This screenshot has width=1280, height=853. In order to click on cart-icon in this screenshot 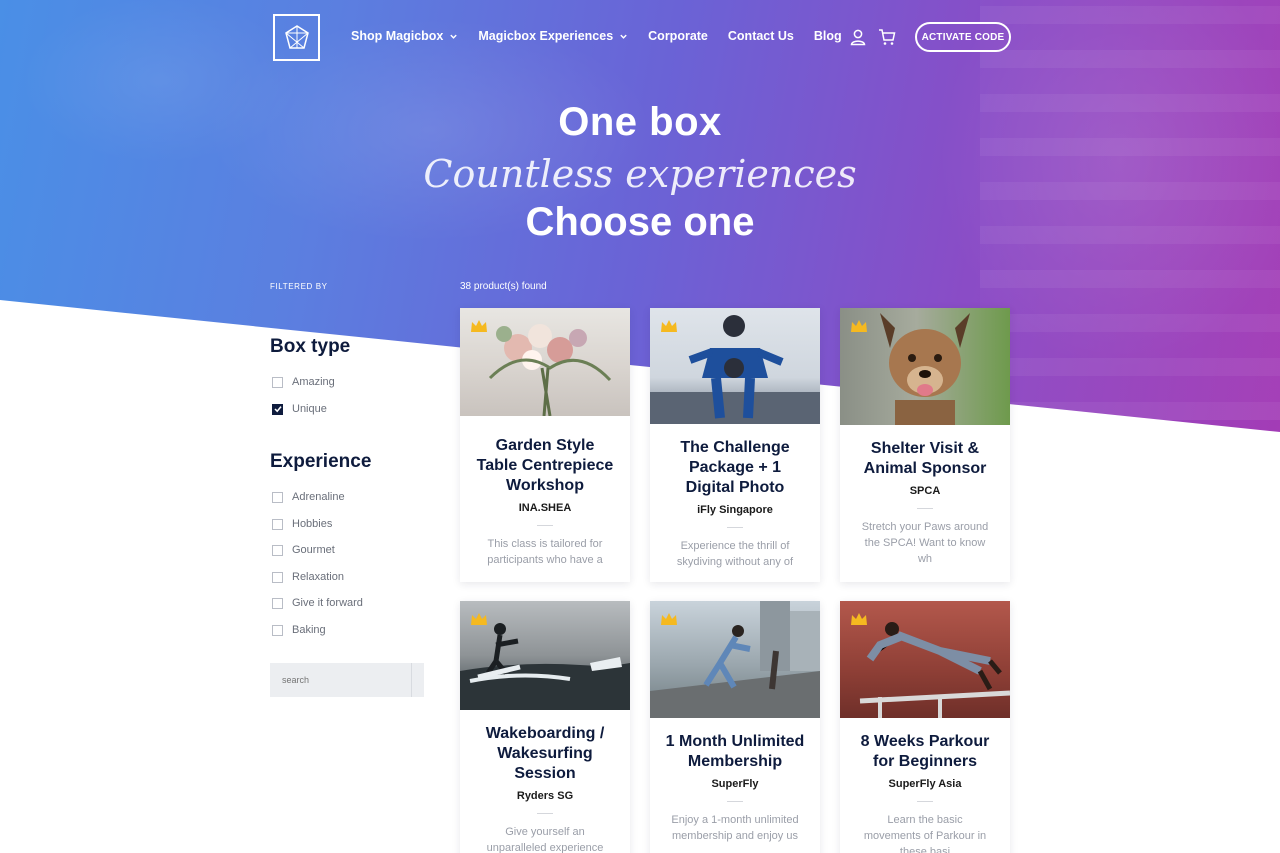, I will do `click(887, 37)`.